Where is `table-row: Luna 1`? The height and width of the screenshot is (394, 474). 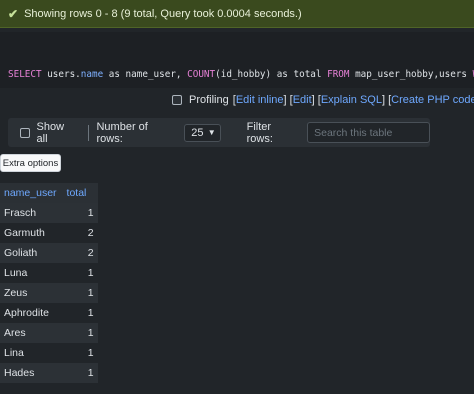 table-row: Luna 1 is located at coordinates (49, 273).